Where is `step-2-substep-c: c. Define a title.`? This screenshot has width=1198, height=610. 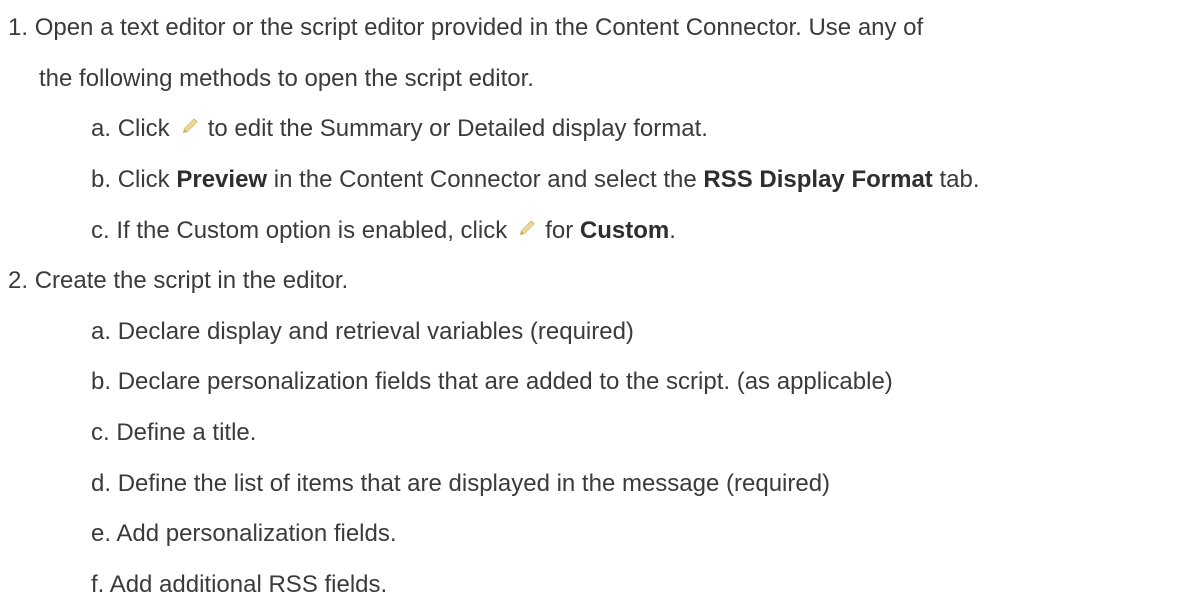 step-2-substep-c: c. Define a title. is located at coordinates (173, 433).